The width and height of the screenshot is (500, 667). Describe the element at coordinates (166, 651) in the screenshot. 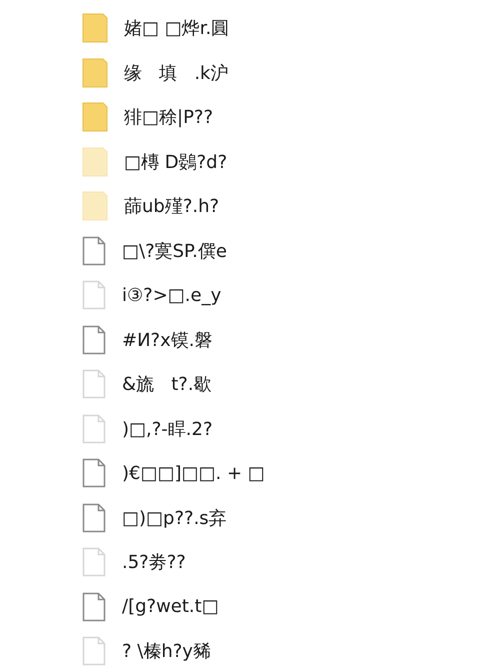

I see `file-name: ? \榛h?y豨` at that location.